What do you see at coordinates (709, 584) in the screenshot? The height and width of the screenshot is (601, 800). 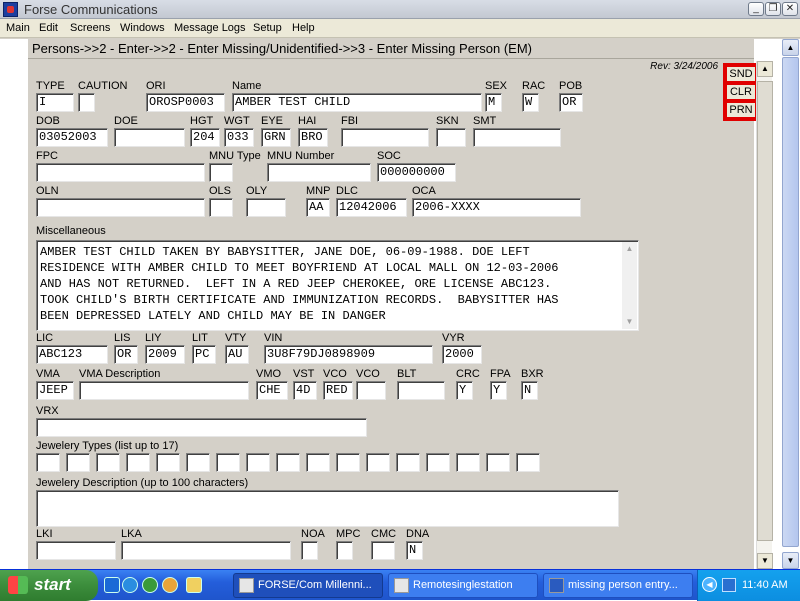 I see `show-hidden-icons-chevron-icon: ◀` at bounding box center [709, 584].